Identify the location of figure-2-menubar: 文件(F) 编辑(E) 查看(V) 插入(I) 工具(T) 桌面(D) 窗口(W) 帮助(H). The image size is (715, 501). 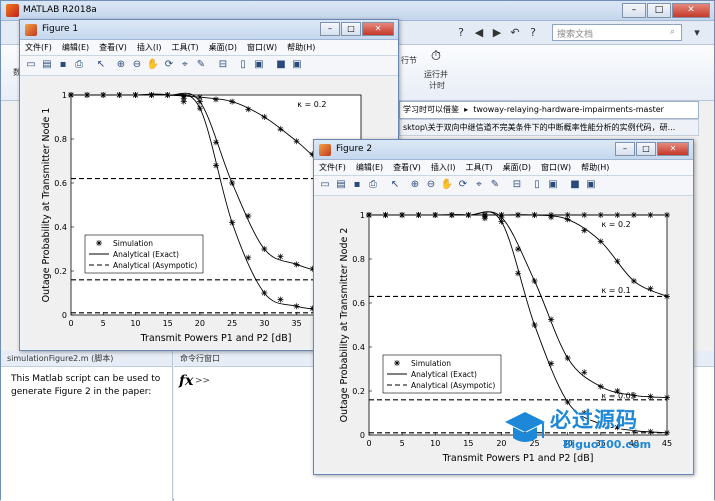
(503, 168).